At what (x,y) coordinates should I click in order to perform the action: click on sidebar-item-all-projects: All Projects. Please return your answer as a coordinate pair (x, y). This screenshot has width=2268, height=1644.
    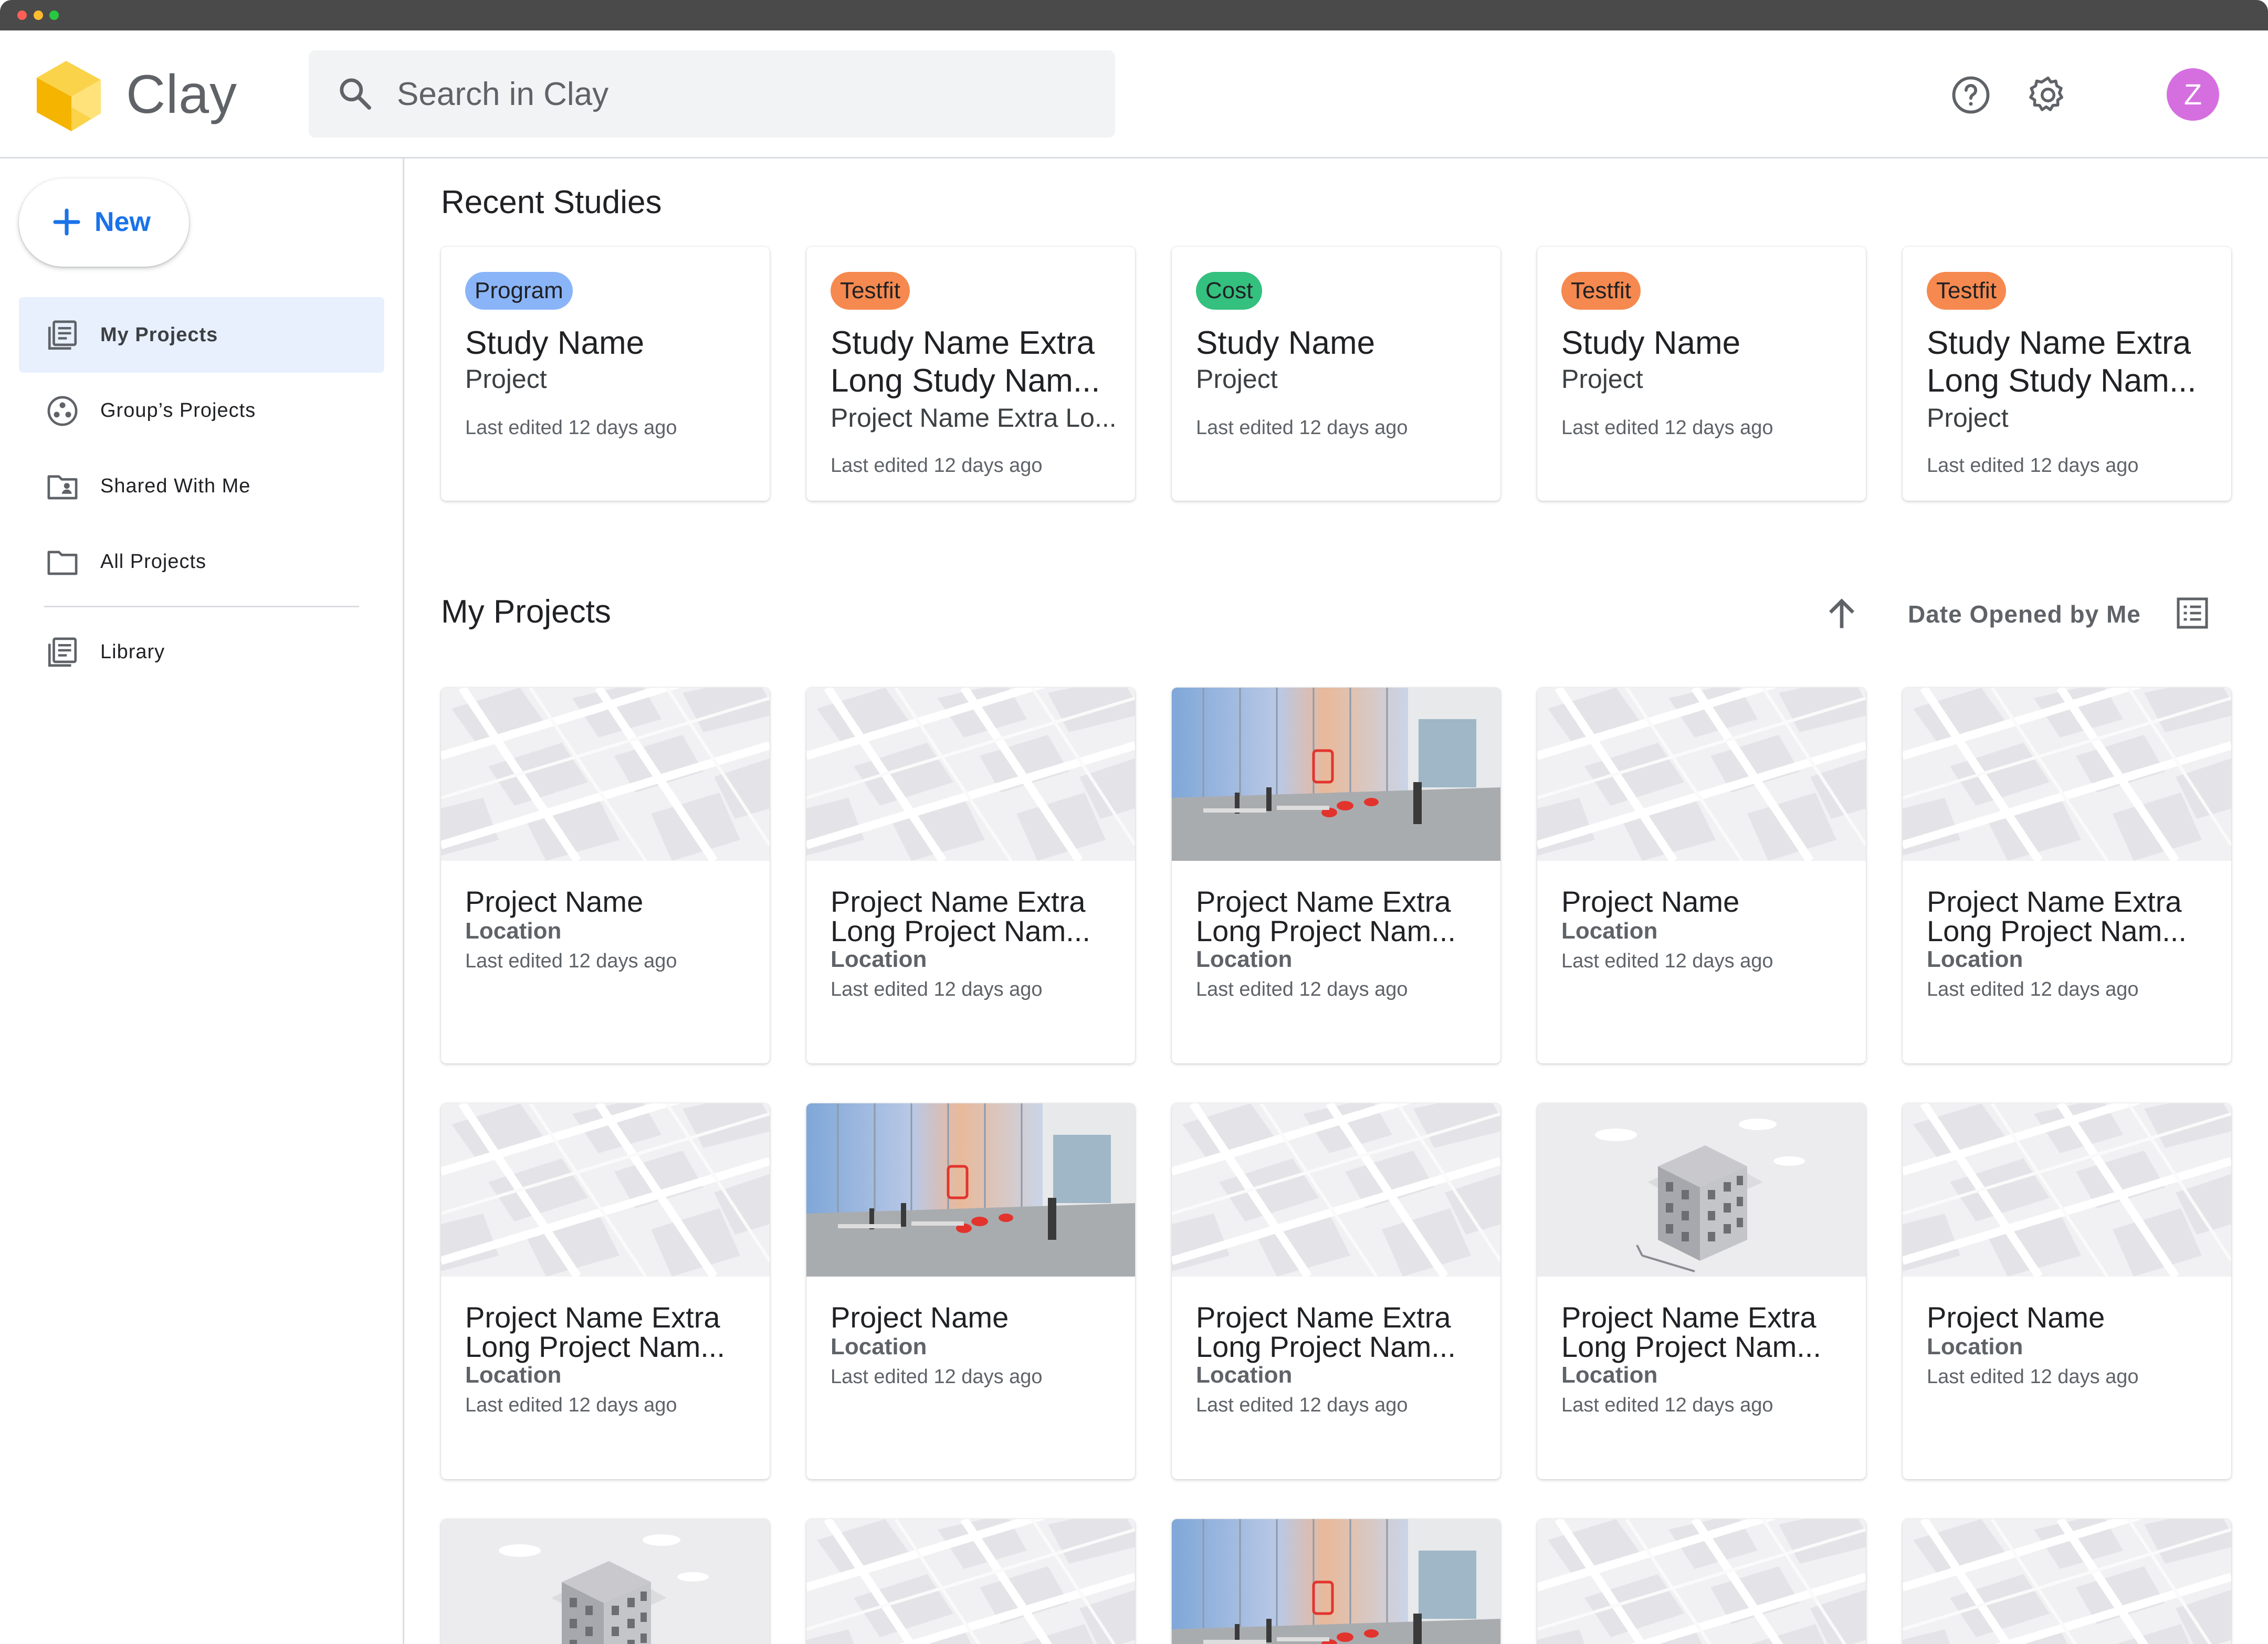
    Looking at the image, I should click on (201, 561).